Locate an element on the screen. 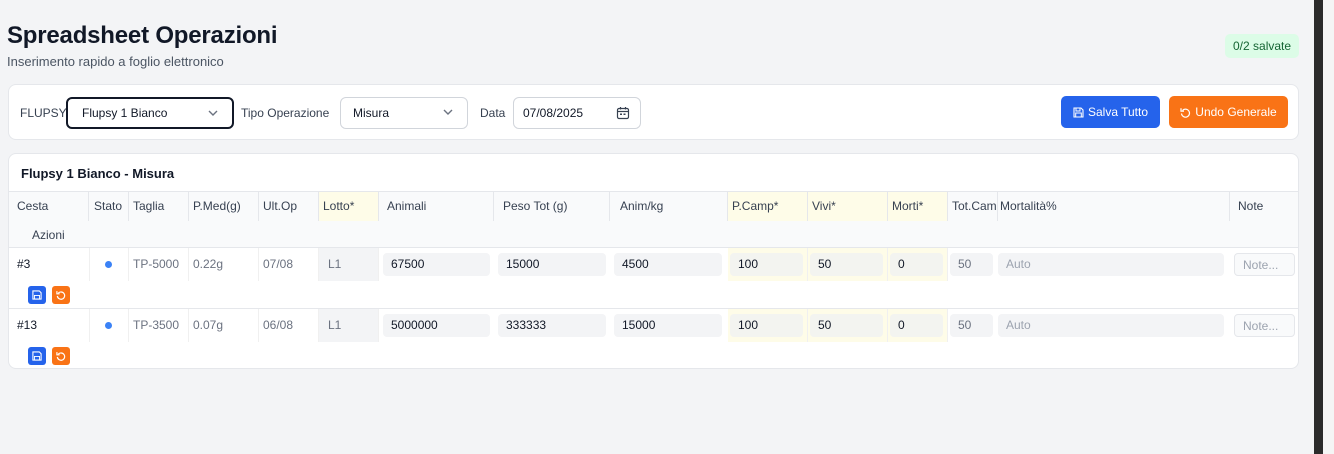  col-header-pcamp: P.Camp* is located at coordinates (768, 206).